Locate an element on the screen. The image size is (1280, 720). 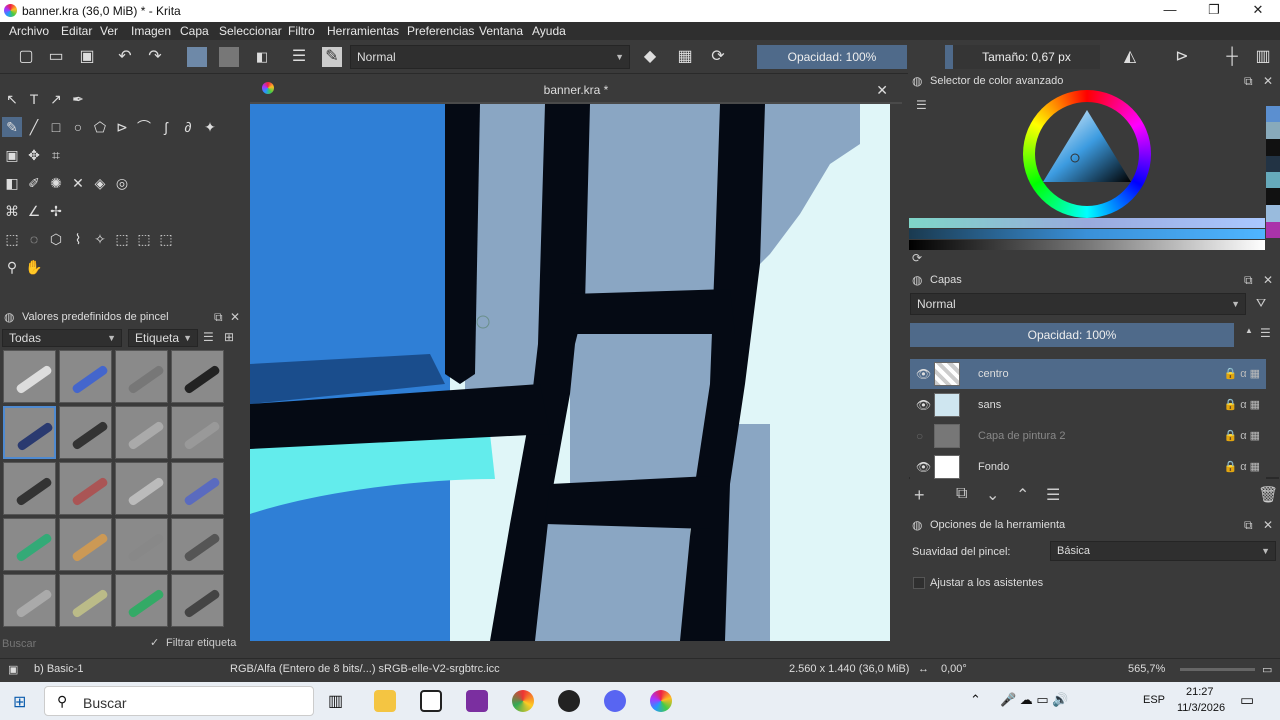
tray-icons: 🎤 ☁ ▭ 🔊 is located at coordinates (1034, 700).